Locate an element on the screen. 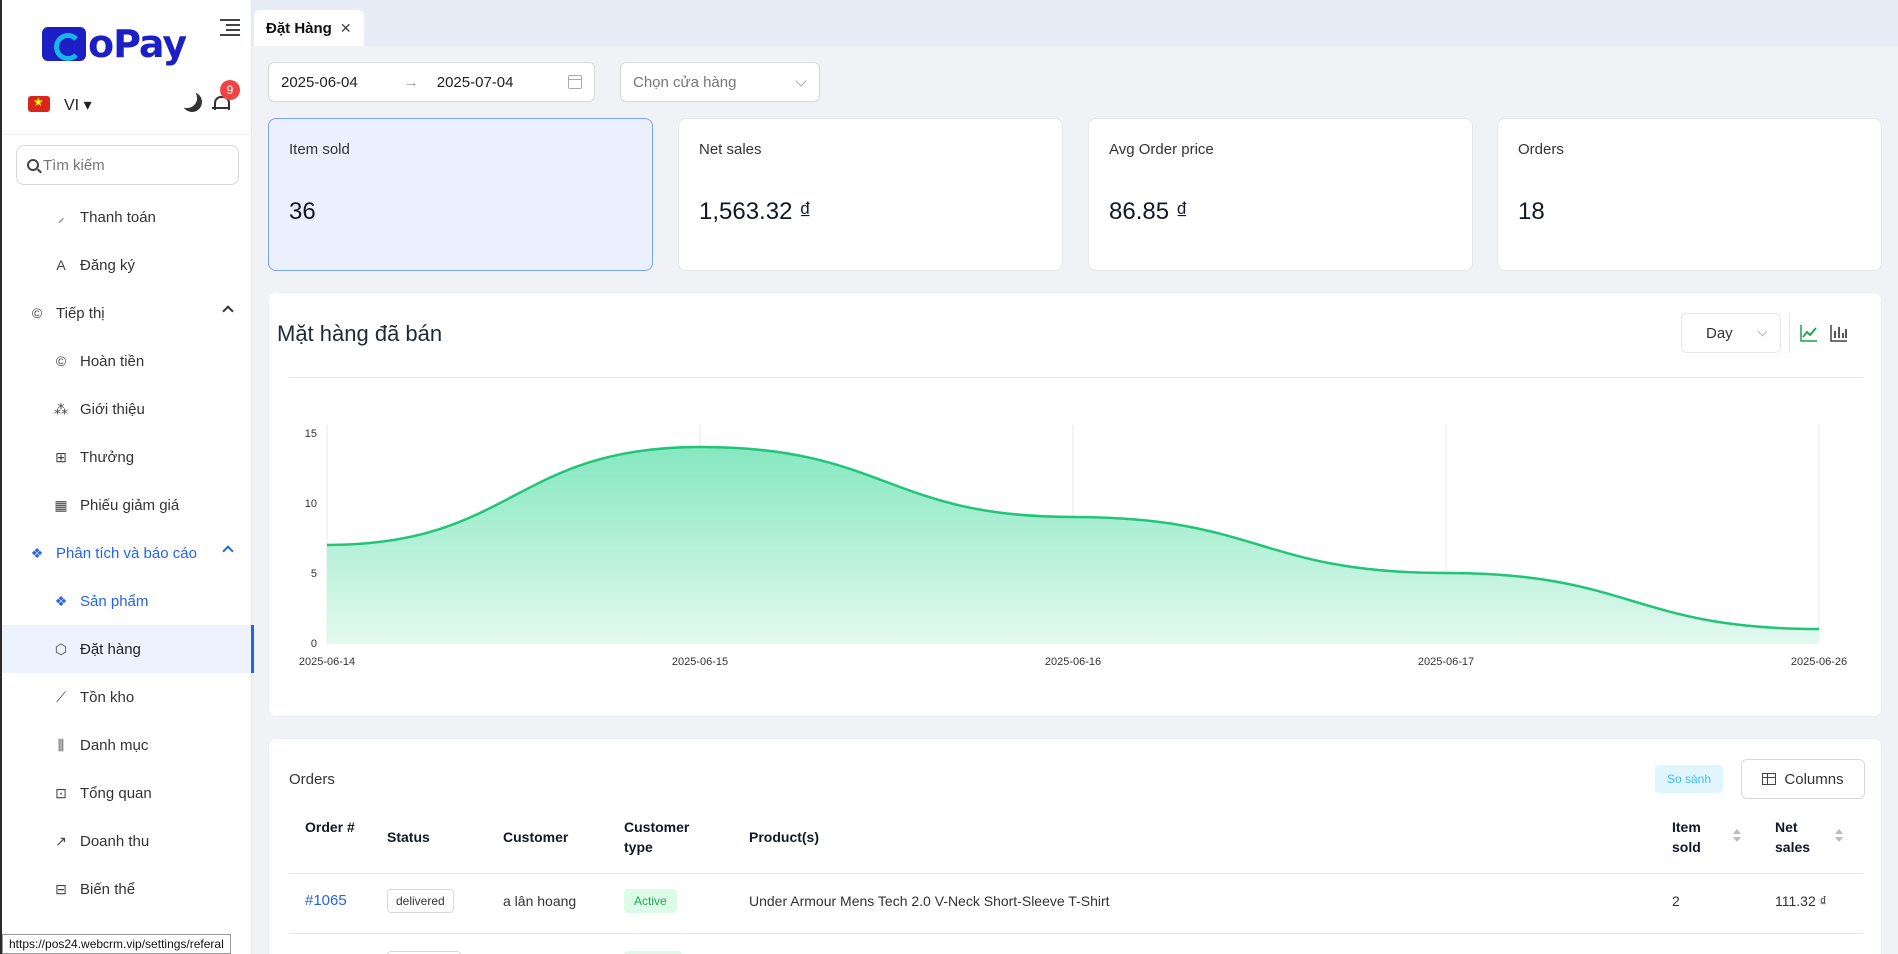 The image size is (1898, 954). sidebar-item-sản-phẩm: ❖ Sản phẩm is located at coordinates (127, 601).